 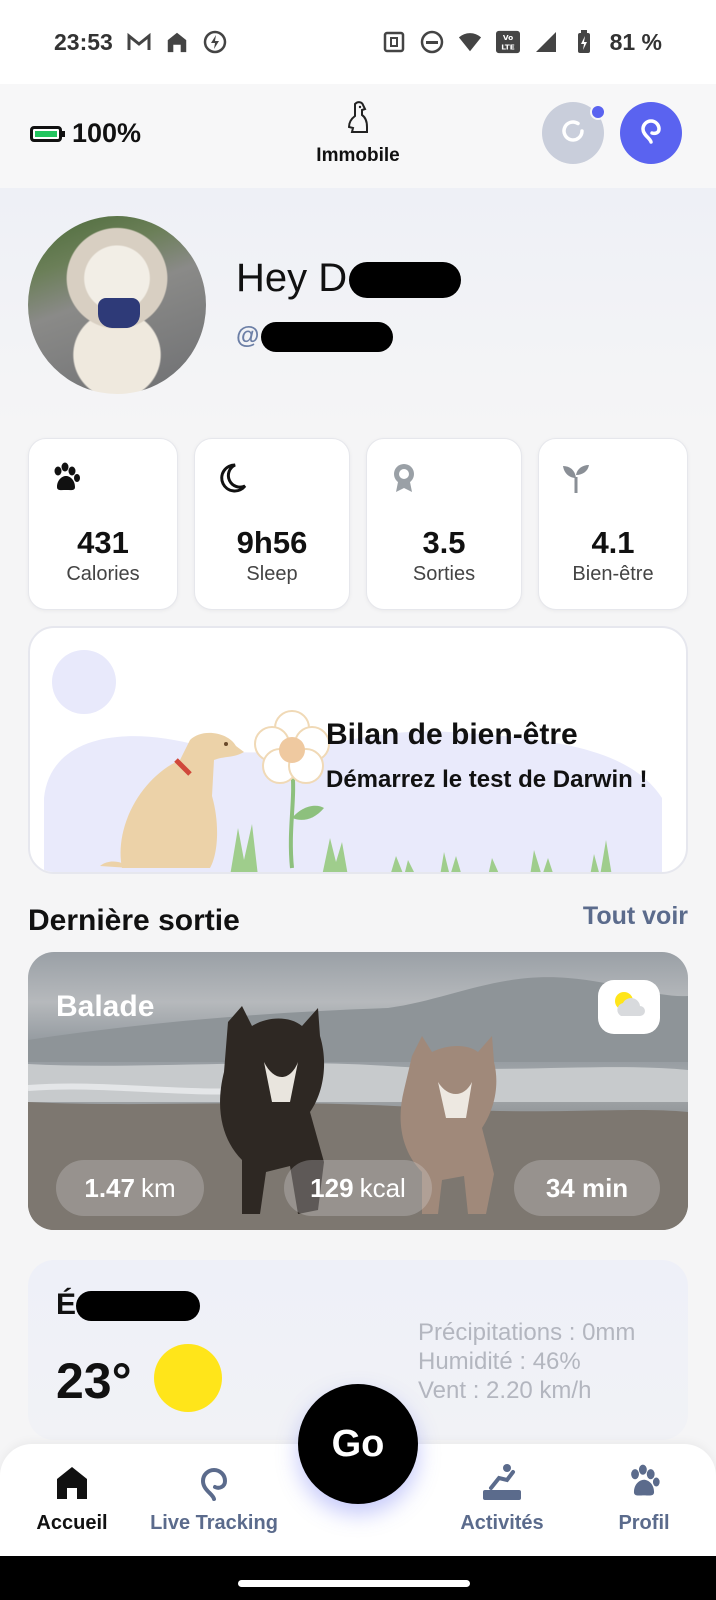 I want to click on calories-unit: kcal, so click(x=382, y=1187).